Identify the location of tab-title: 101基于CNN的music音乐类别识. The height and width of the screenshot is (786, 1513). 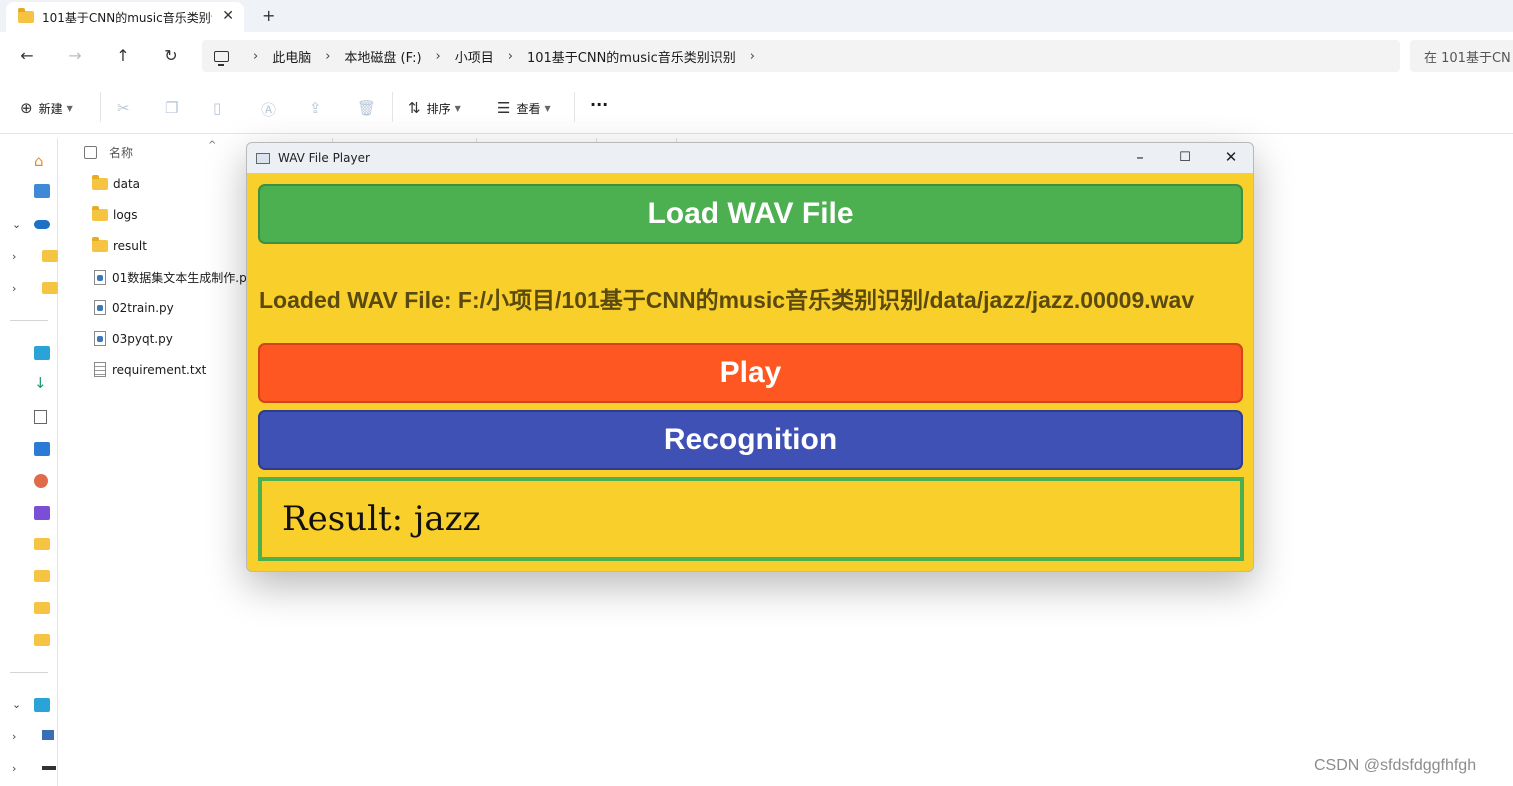
(127, 17).